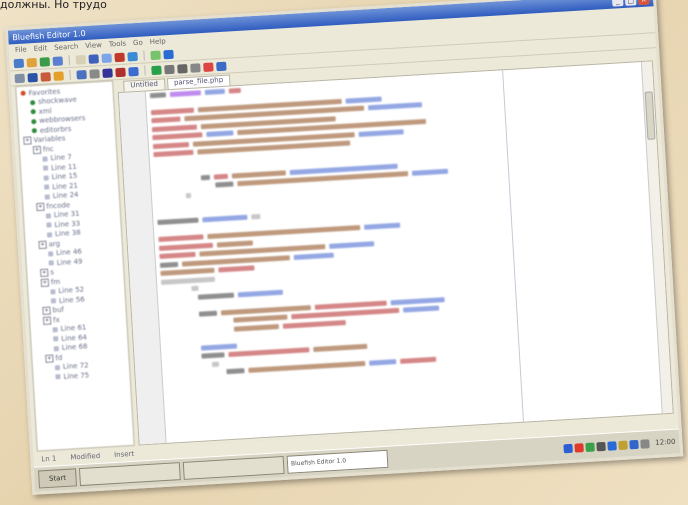 The width and height of the screenshot is (688, 505). What do you see at coordinates (630, 3) in the screenshot?
I see `maximize-button: □` at bounding box center [630, 3].